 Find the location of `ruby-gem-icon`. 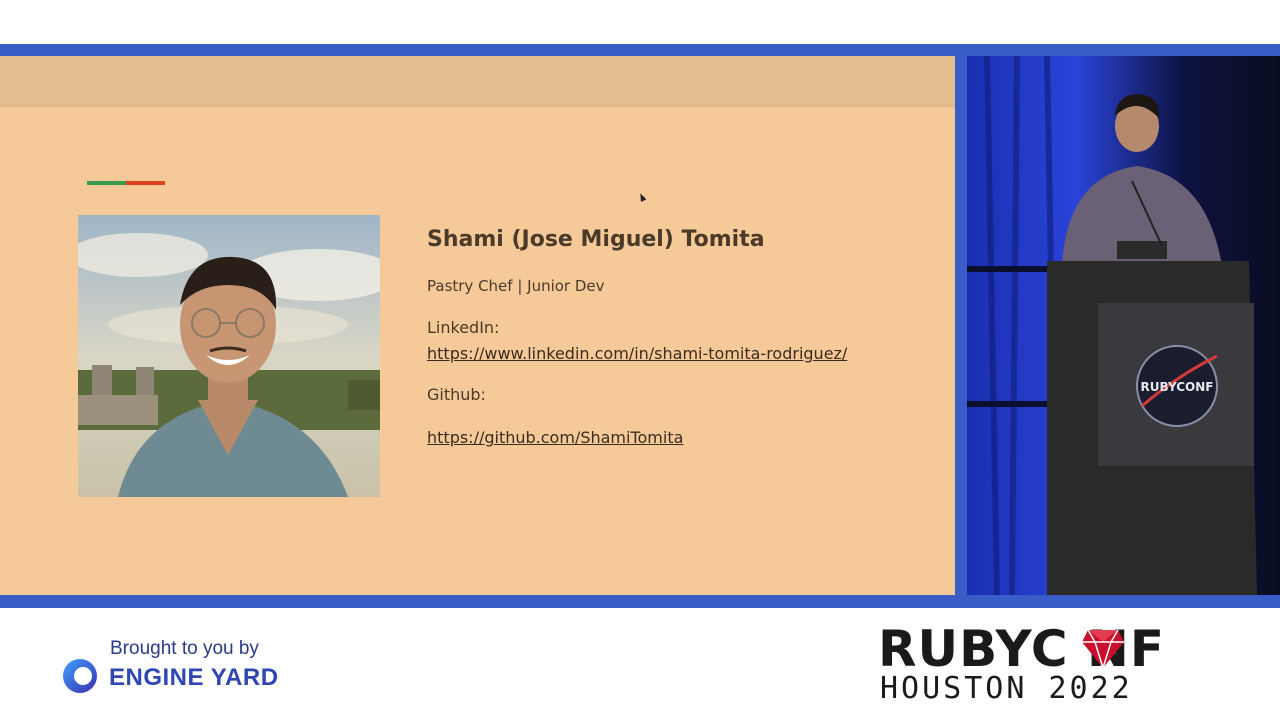

ruby-gem-icon is located at coordinates (1103, 649).